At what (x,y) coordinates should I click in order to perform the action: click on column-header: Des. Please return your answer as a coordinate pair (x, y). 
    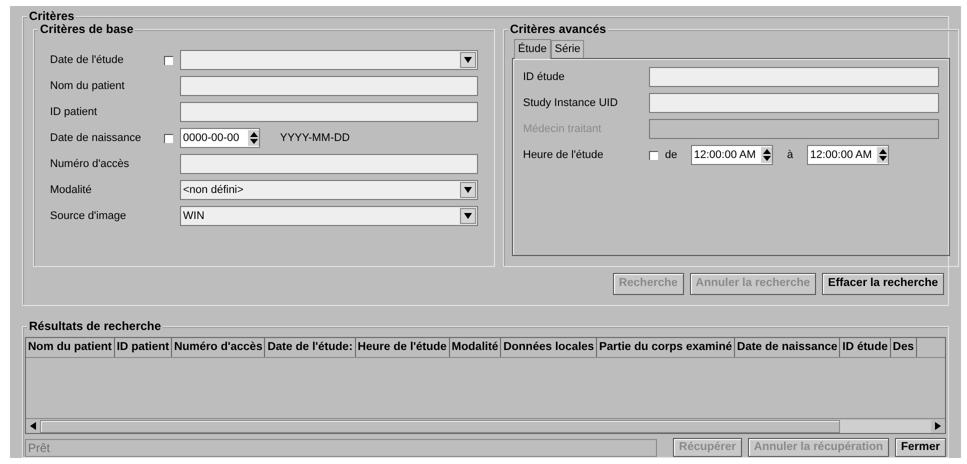
    Looking at the image, I should click on (903, 347).